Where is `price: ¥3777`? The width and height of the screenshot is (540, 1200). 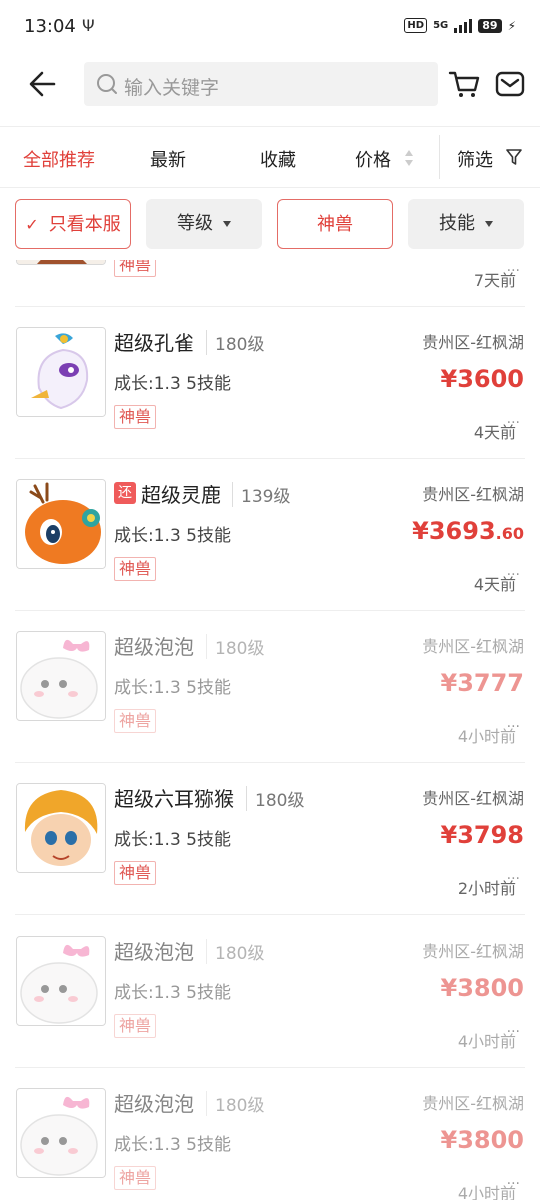
price: ¥3777 is located at coordinates (483, 683).